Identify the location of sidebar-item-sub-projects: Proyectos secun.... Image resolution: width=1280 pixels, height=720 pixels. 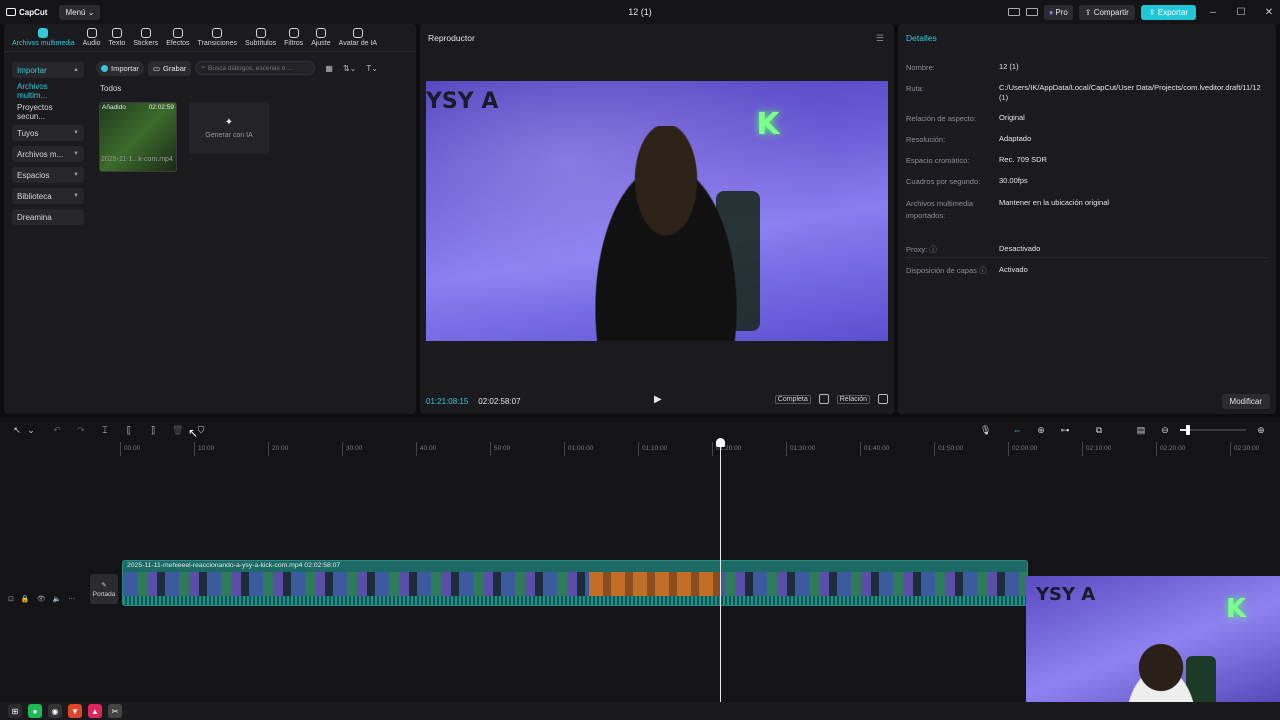
(48, 112).